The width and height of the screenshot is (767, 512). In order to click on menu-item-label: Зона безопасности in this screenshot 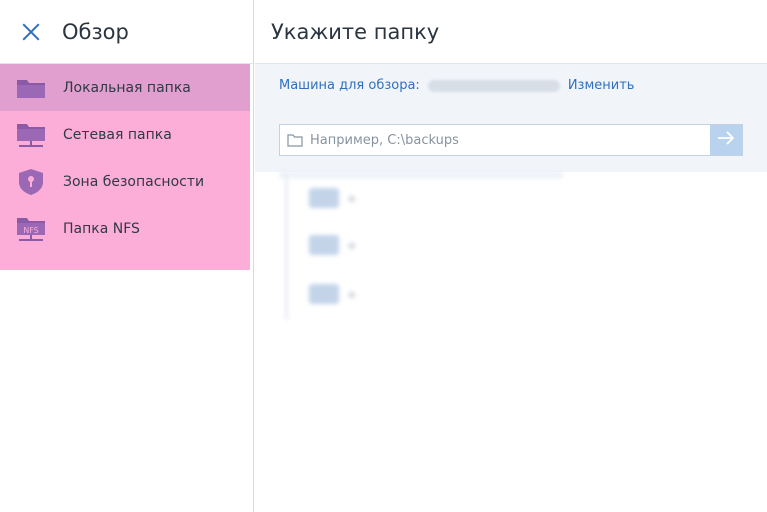, I will do `click(134, 181)`.